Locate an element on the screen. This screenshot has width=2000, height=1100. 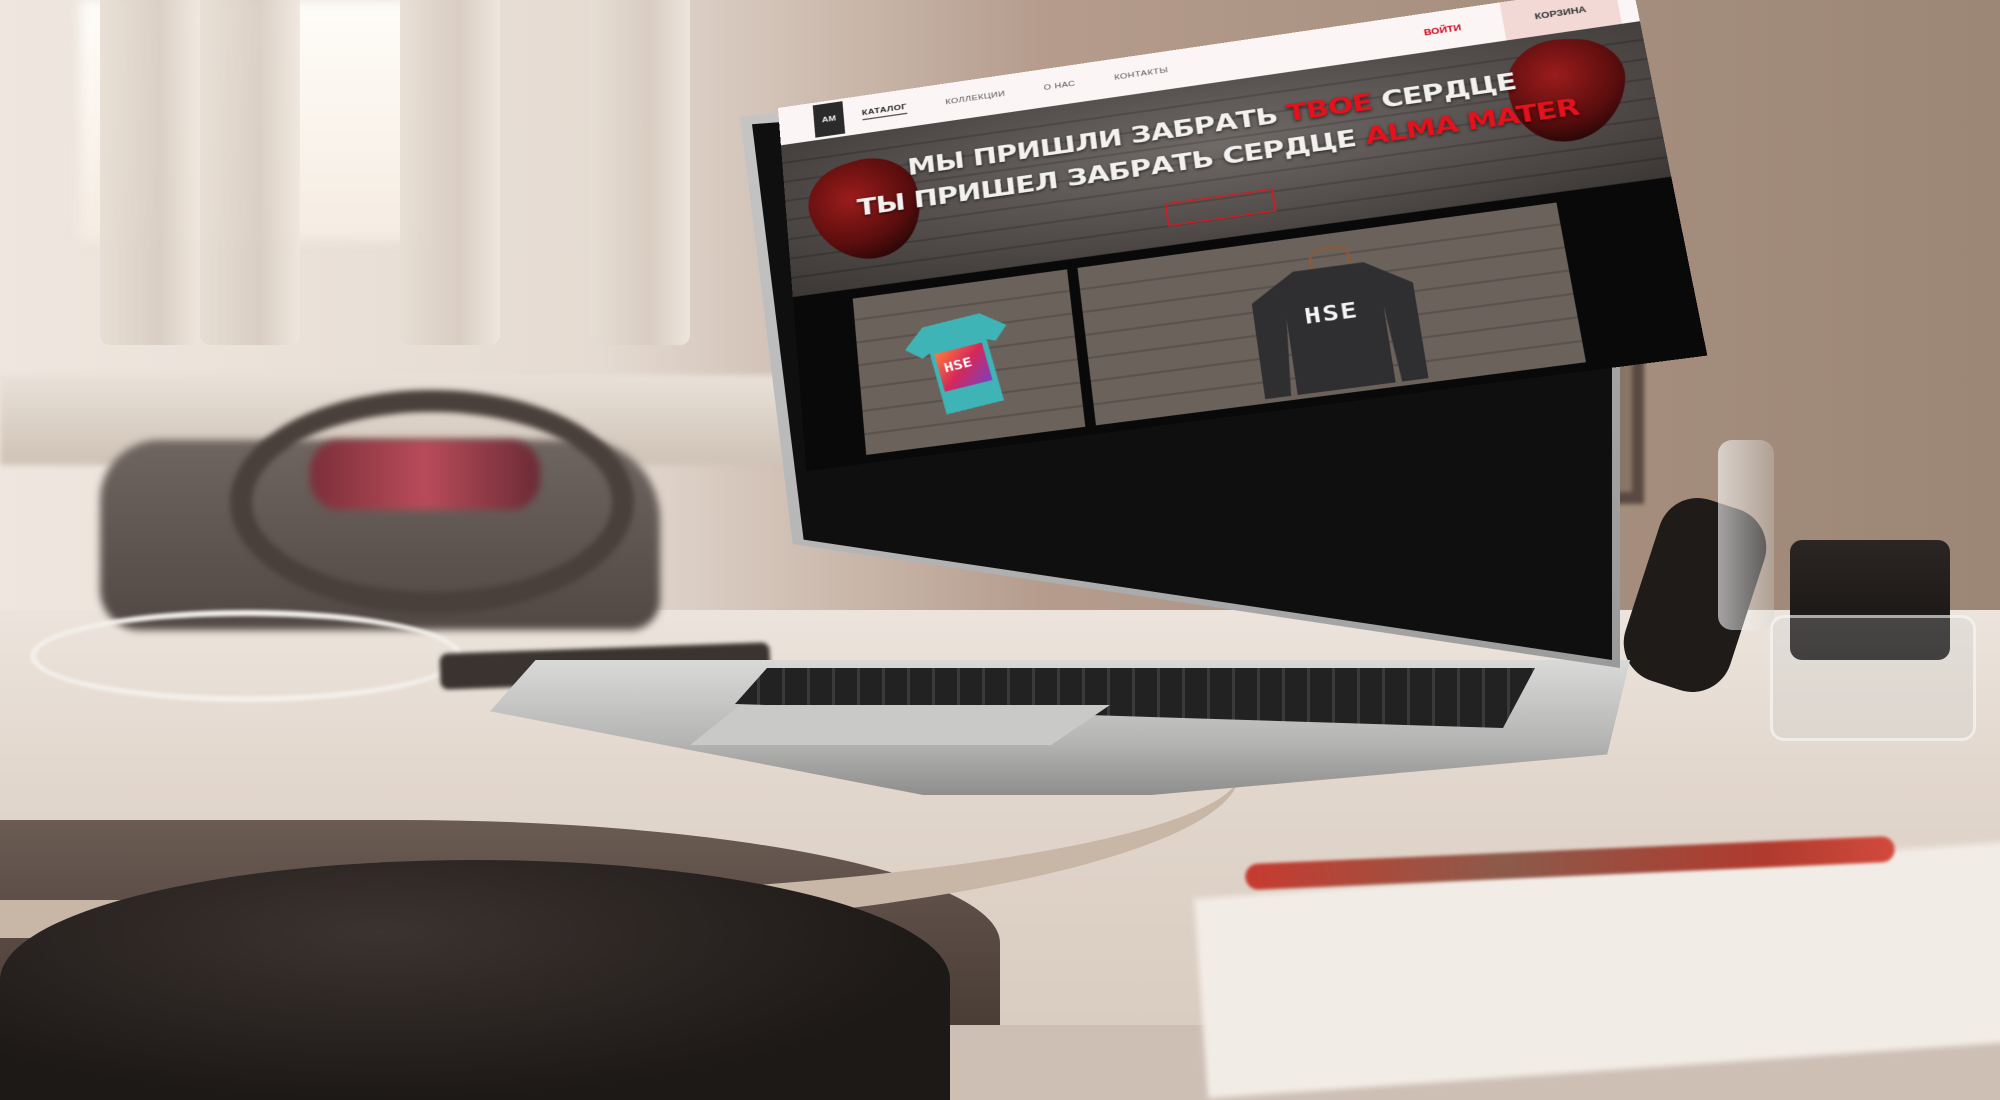
nav-collections: Коллекции is located at coordinates (975, 98).